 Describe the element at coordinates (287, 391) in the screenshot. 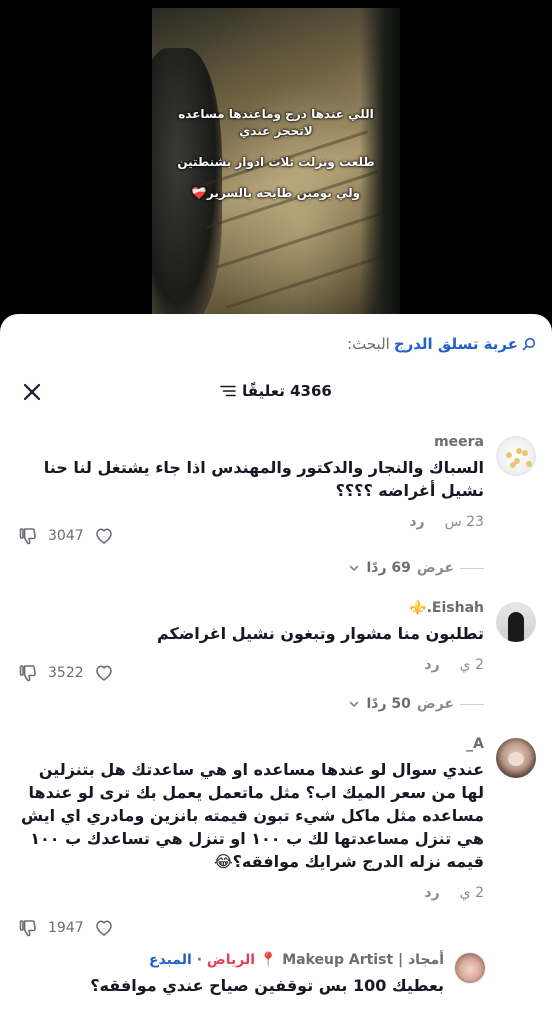

I see `comment-count: 4366 تعليقًا` at that location.